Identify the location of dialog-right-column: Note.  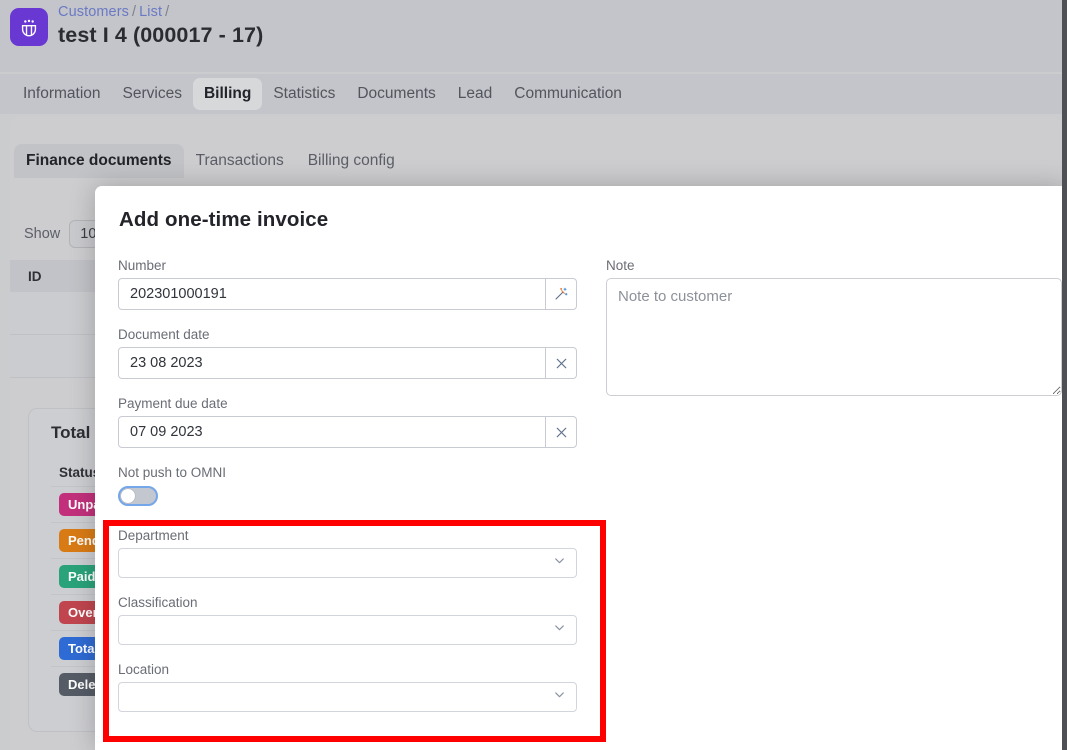
(834, 338).